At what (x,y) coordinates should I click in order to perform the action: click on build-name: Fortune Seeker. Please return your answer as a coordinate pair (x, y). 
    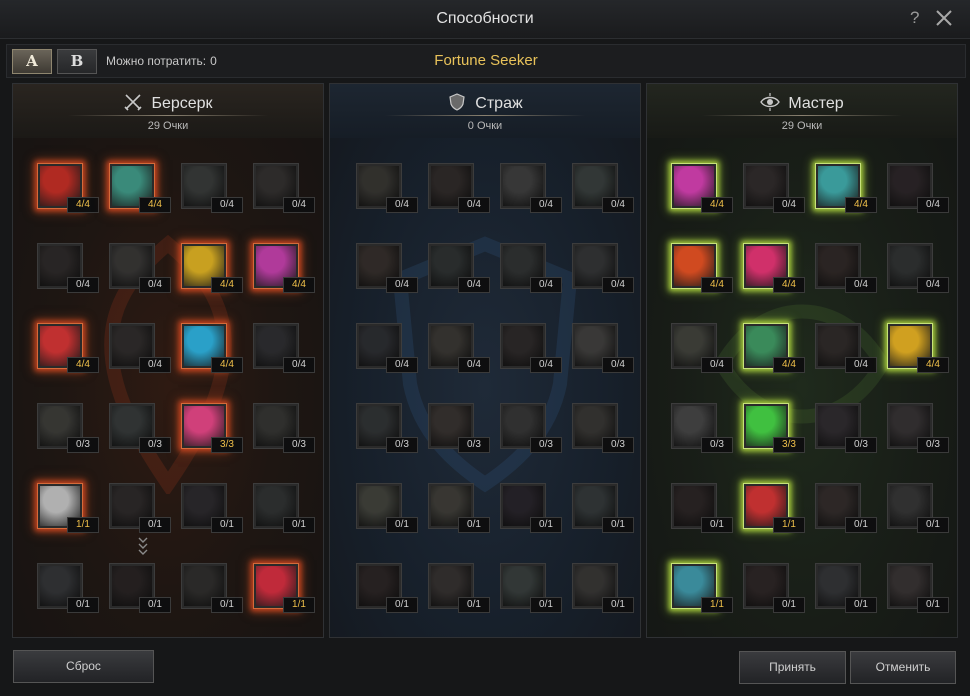
    Looking at the image, I should click on (486, 60).